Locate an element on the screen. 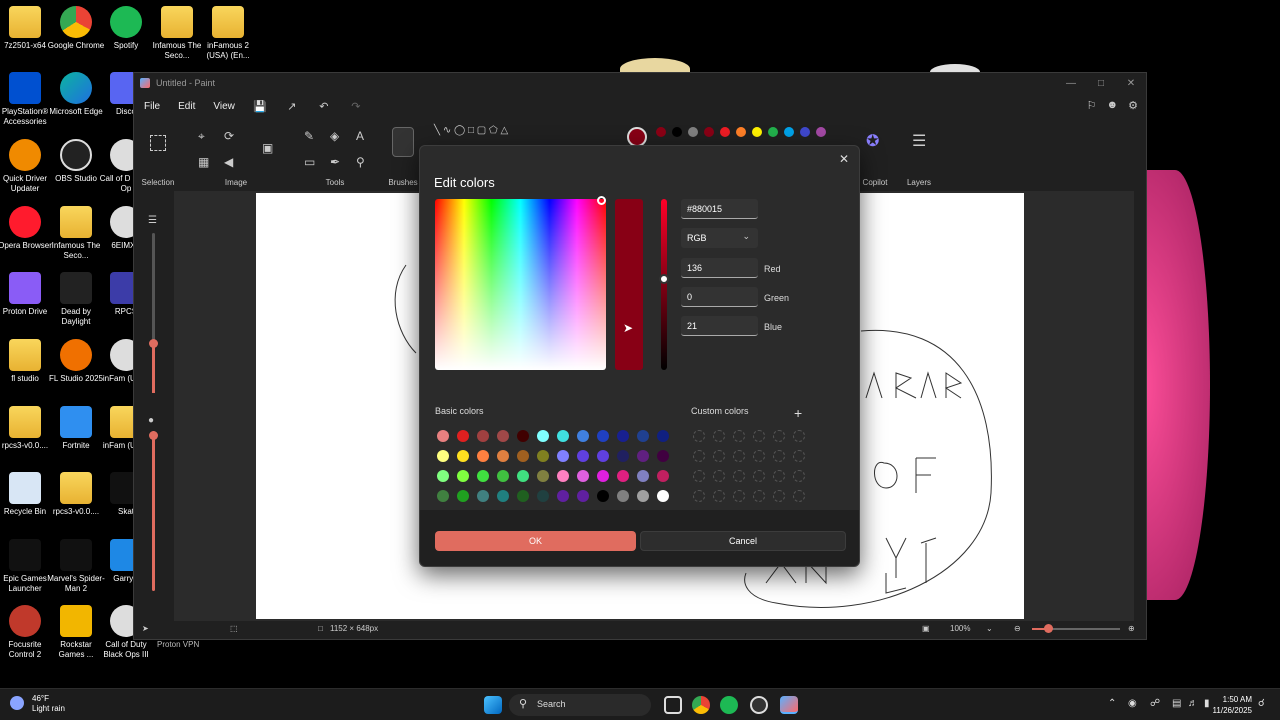 Image resolution: width=1280 pixels, height=720 pixels. account-icon: ☻ is located at coordinates (1113, 105).